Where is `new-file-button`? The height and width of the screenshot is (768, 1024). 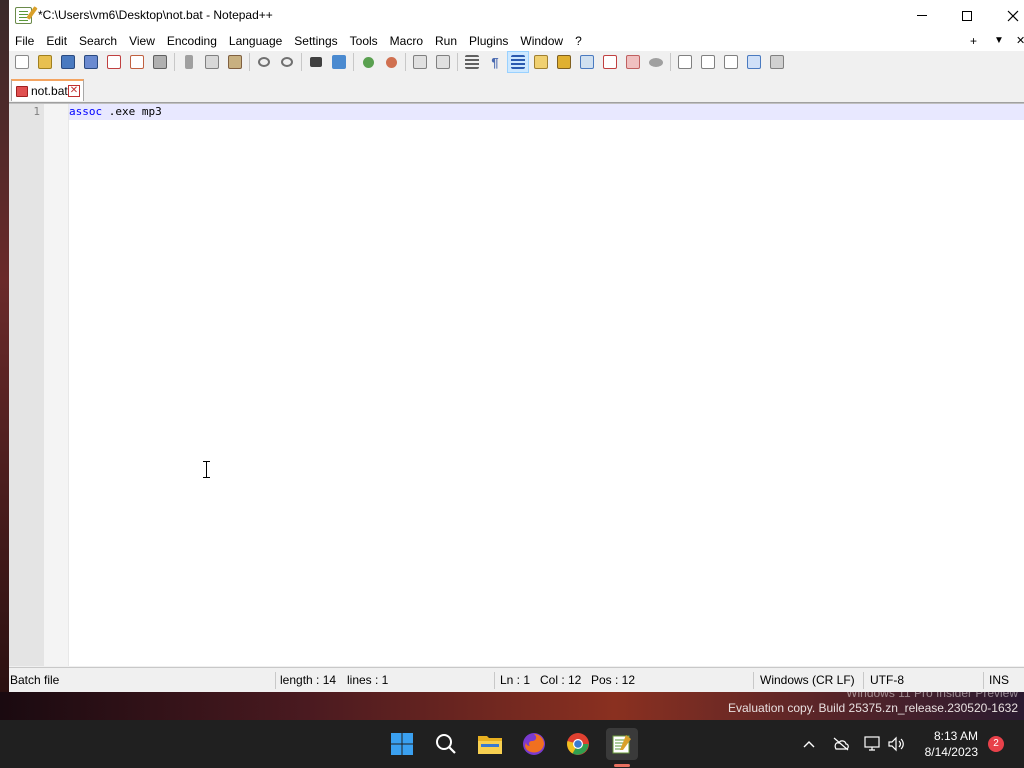
new-file-button is located at coordinates (22, 62).